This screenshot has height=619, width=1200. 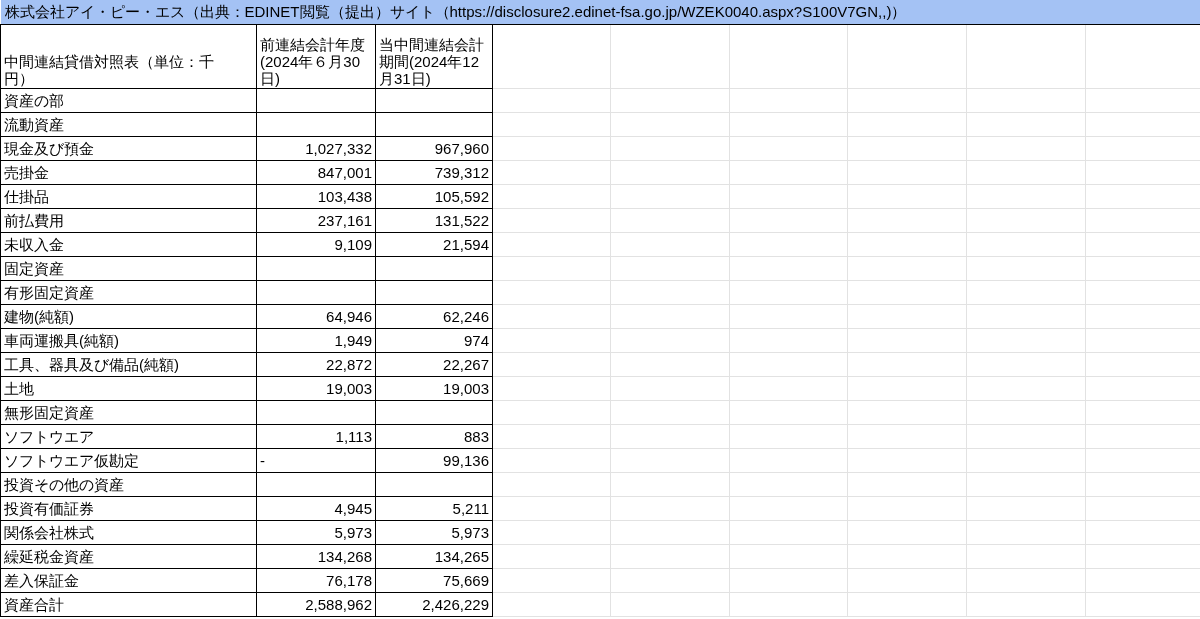 I want to click on value-cell: 131,522, so click(x=434, y=220).